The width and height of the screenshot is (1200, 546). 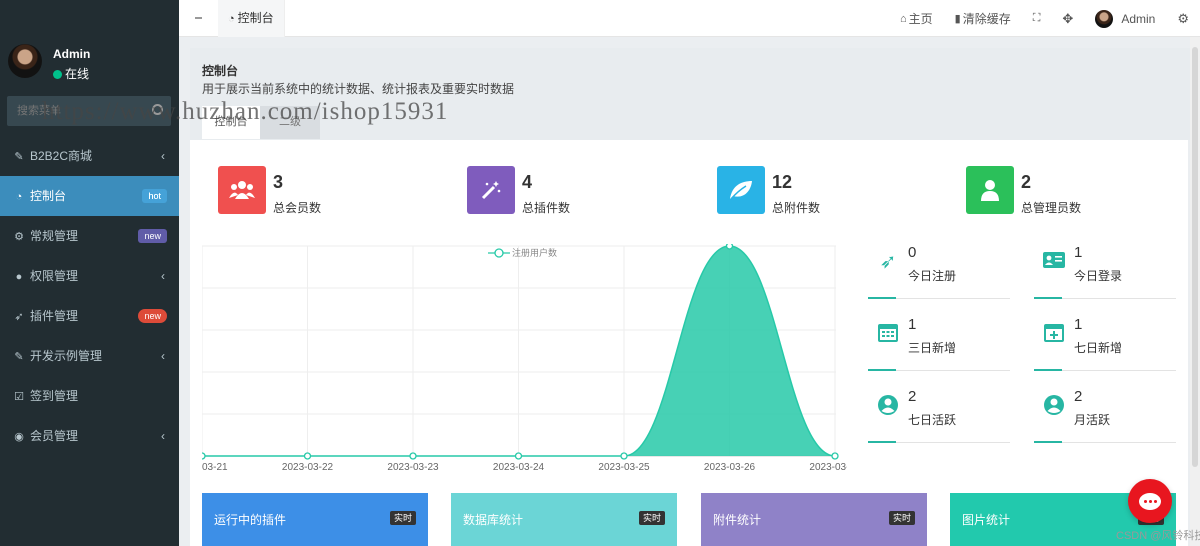 I want to click on sidebar-item-label: 插件管理, so click(x=54, y=316).